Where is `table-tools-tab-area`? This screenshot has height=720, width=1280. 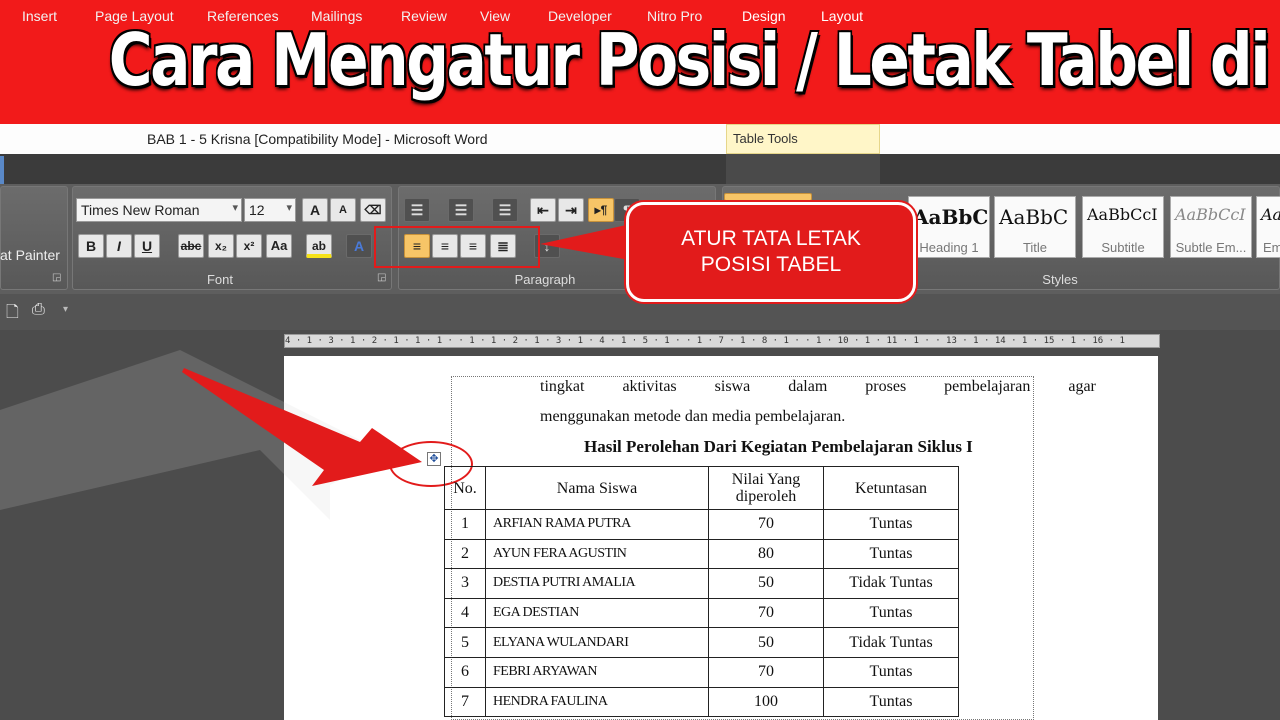 table-tools-tab-area is located at coordinates (803, 169).